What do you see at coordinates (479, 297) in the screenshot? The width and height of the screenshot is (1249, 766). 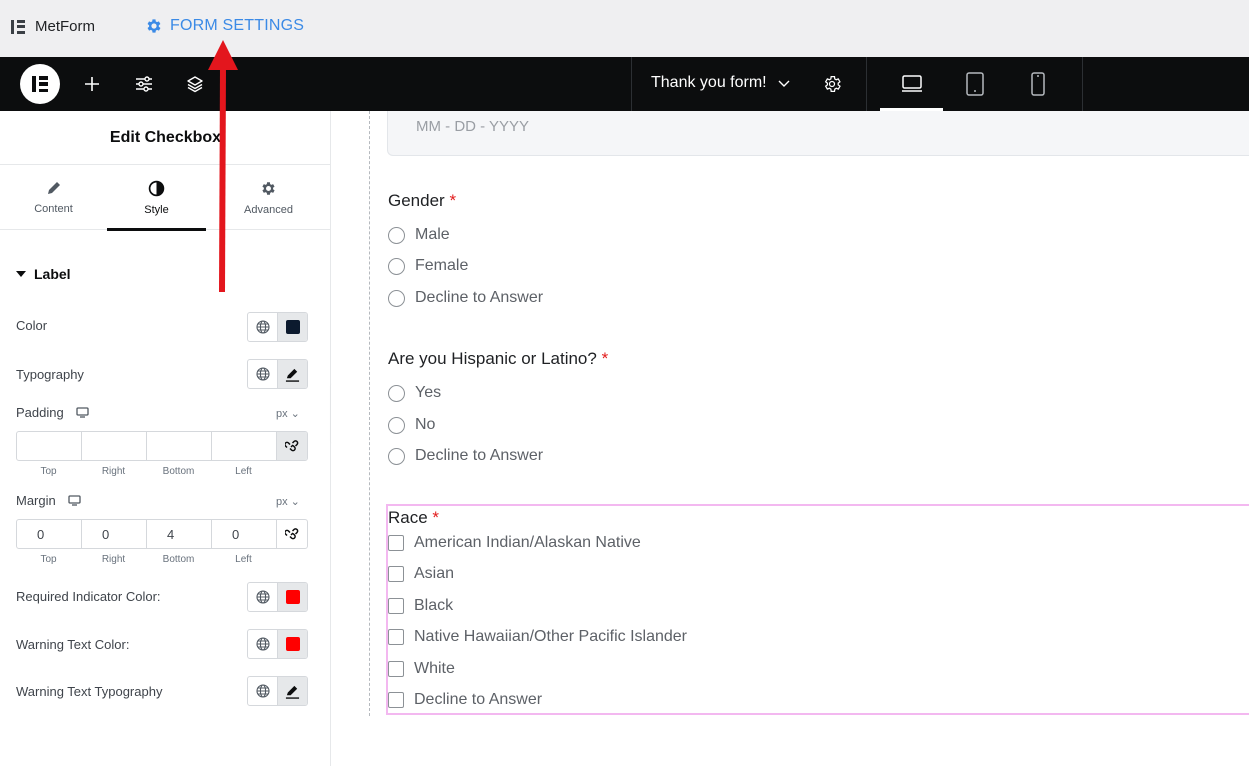 I see `option-label: Decline to Answer` at bounding box center [479, 297].